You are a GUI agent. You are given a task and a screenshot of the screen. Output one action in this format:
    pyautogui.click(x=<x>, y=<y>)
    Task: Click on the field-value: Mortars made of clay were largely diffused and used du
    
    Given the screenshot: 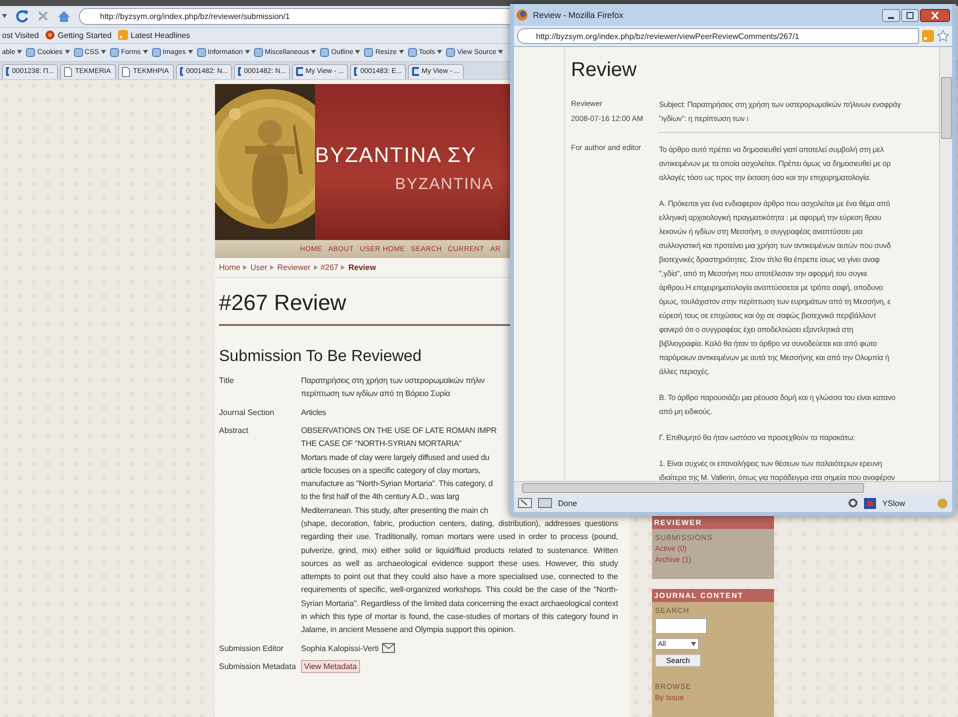 What is the action you would take?
    pyautogui.click(x=395, y=458)
    